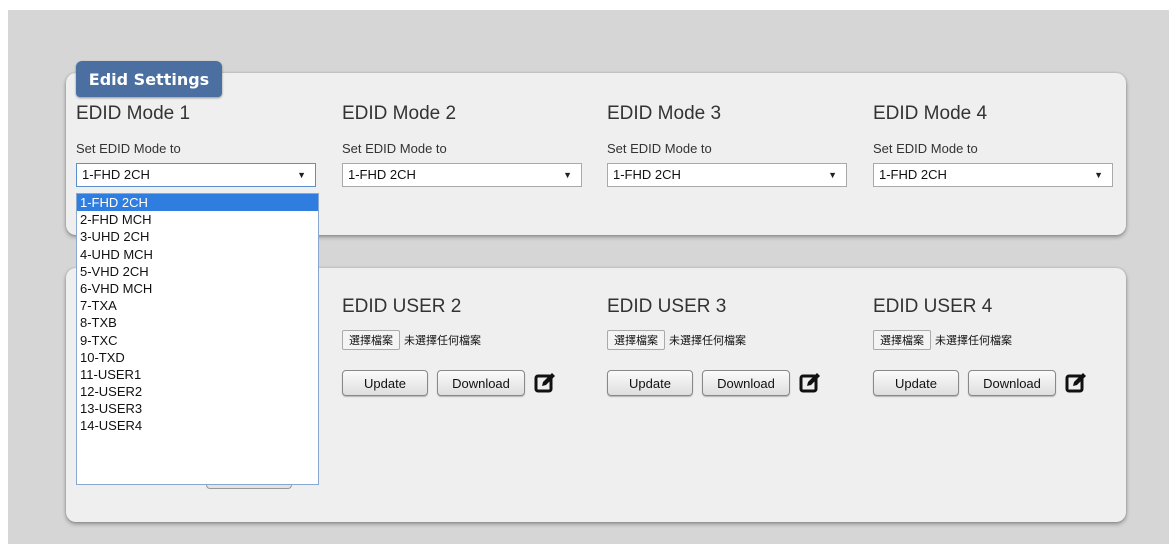 Image resolution: width=1169 pixels, height=544 pixels. What do you see at coordinates (197, 357) in the screenshot?
I see `dropdown-option: 10-TXD` at bounding box center [197, 357].